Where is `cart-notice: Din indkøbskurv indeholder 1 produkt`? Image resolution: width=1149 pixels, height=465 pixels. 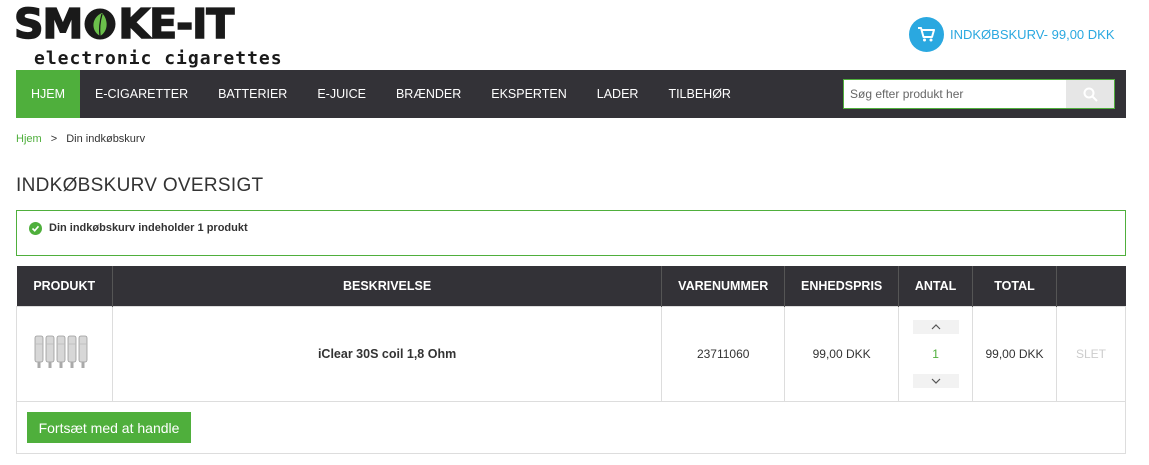 cart-notice: Din indkøbskurv indeholder 1 produkt is located at coordinates (571, 233).